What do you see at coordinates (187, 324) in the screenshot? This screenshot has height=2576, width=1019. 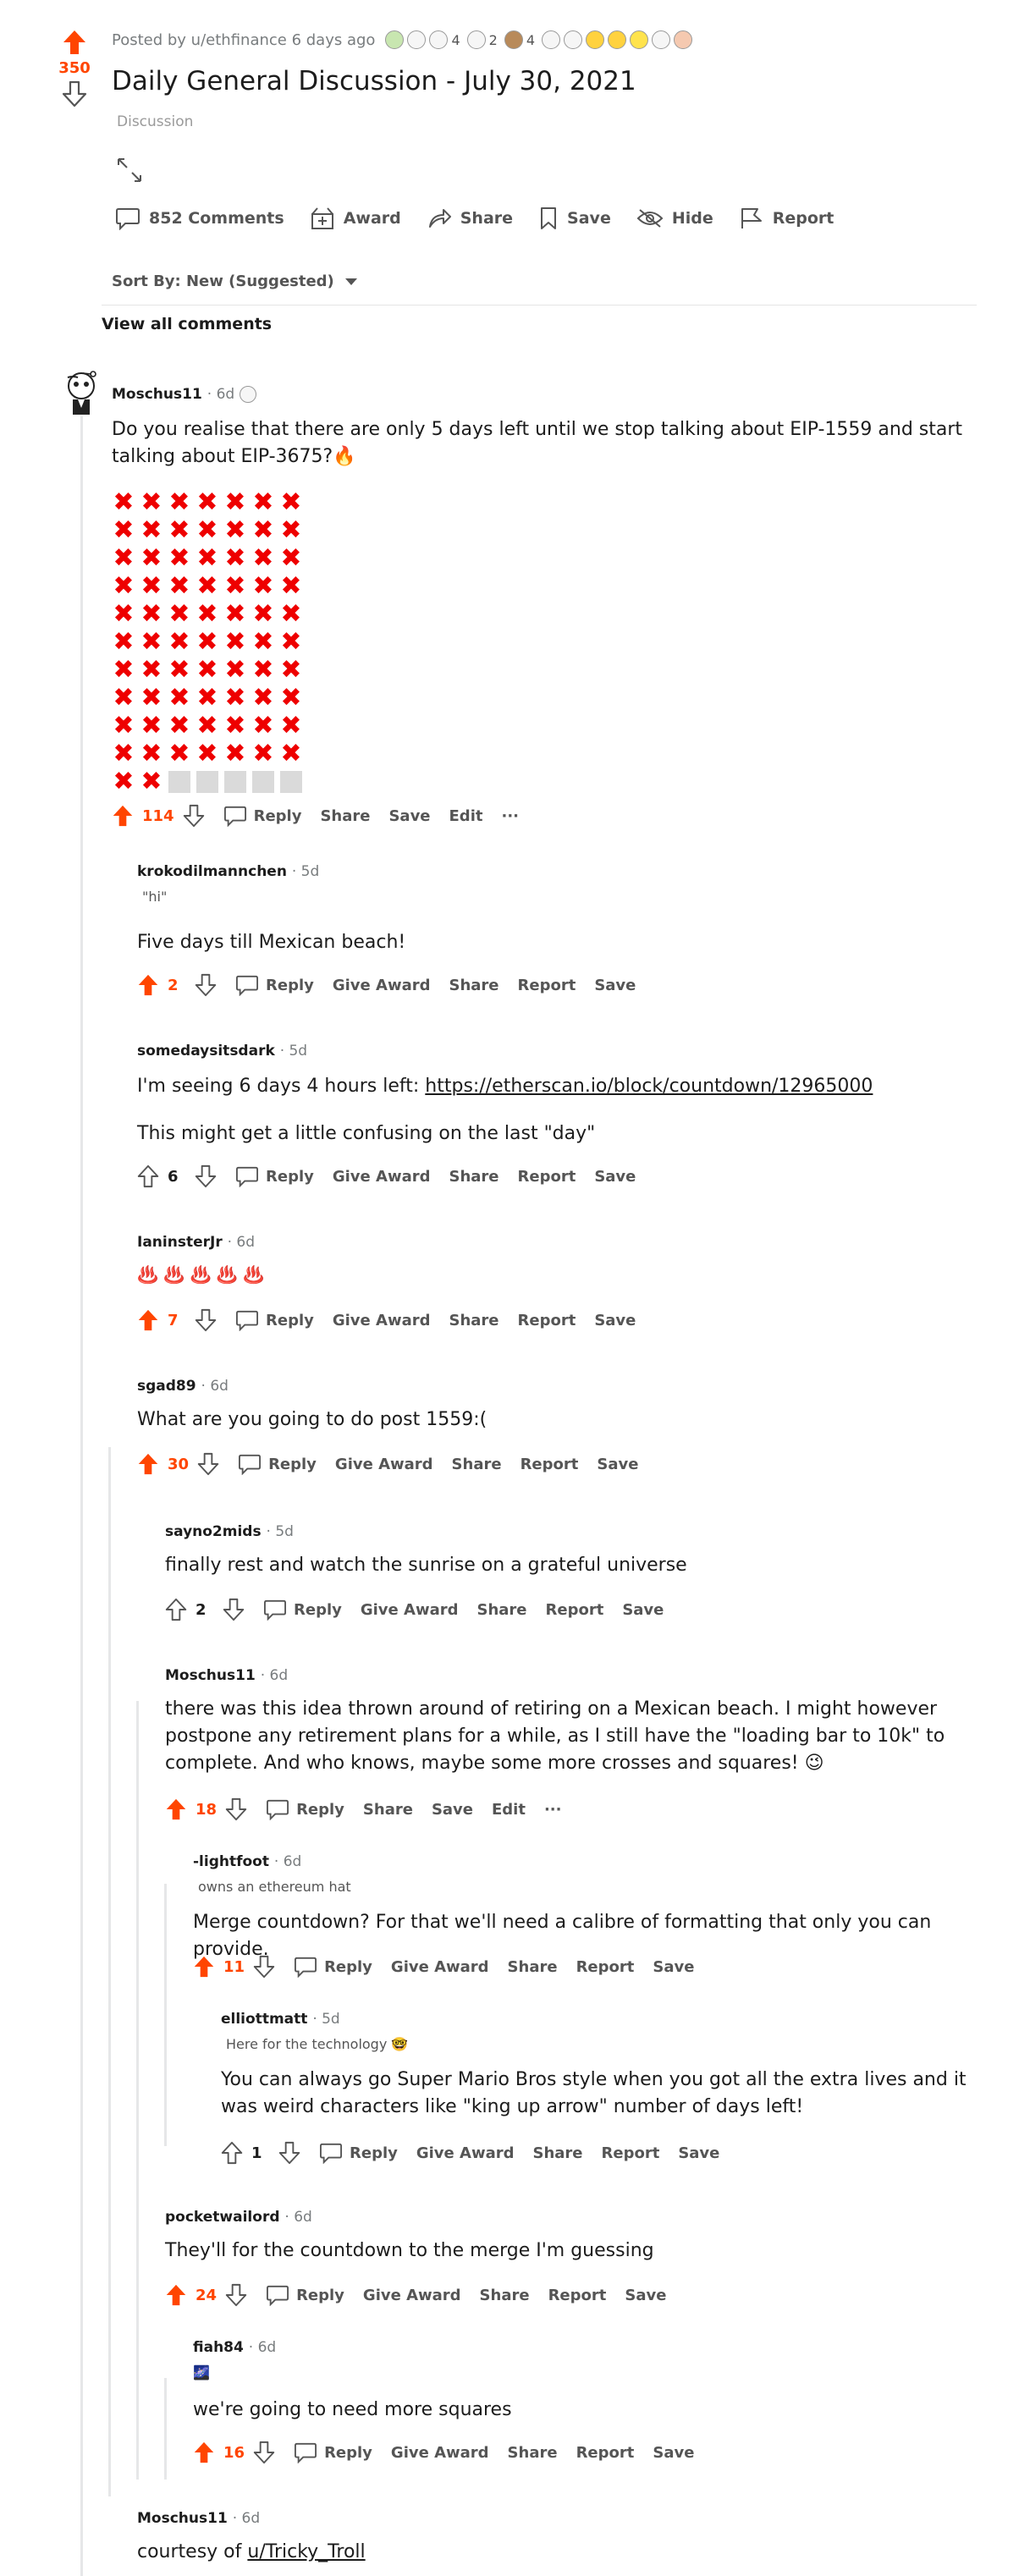 I see `view-all-comments-link: View all comments` at bounding box center [187, 324].